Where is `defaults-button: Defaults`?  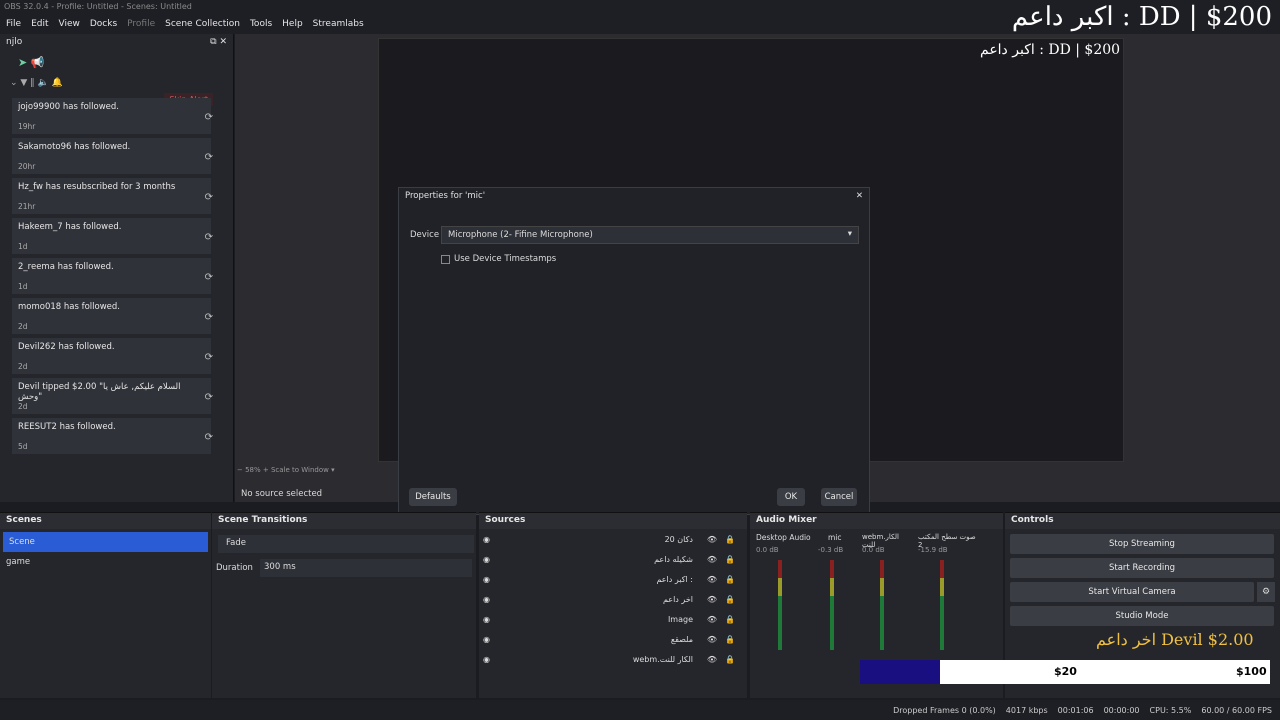
defaults-button: Defaults is located at coordinates (433, 497).